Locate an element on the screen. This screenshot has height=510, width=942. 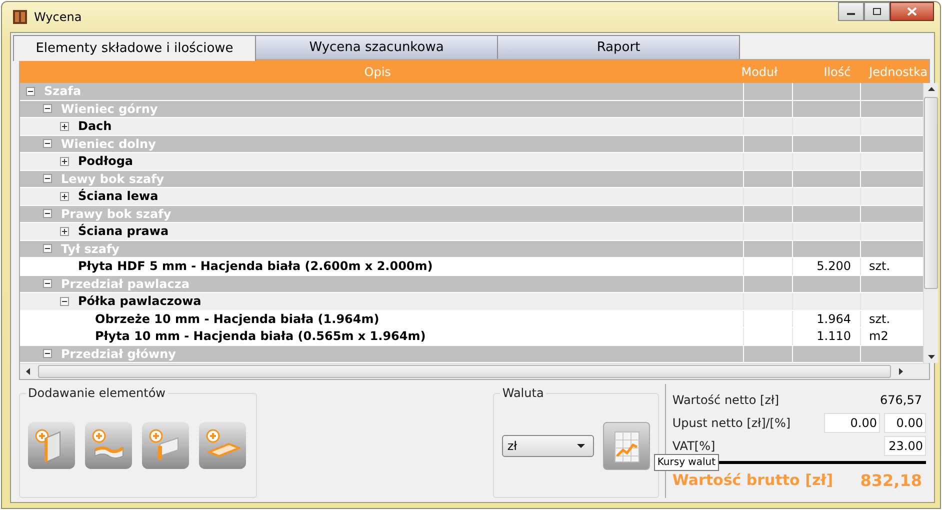
close-icon is located at coordinates (912, 11).